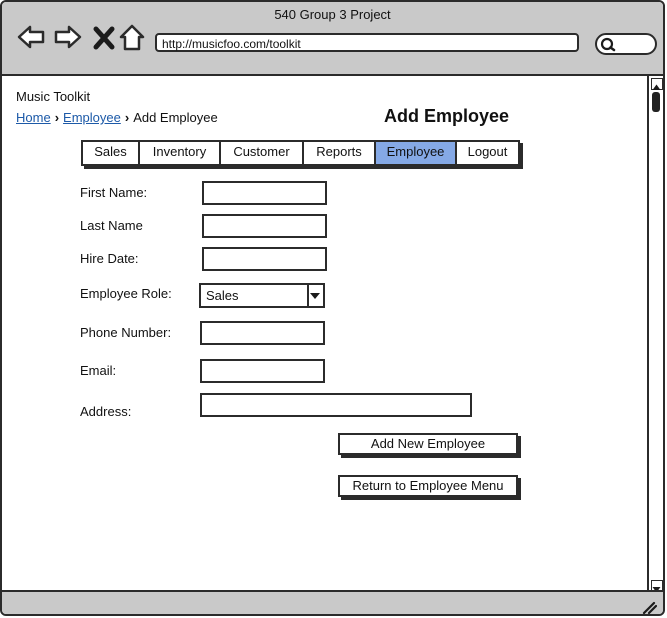  I want to click on address-bar: http://musicfoo.com/toolkit, so click(367, 42).